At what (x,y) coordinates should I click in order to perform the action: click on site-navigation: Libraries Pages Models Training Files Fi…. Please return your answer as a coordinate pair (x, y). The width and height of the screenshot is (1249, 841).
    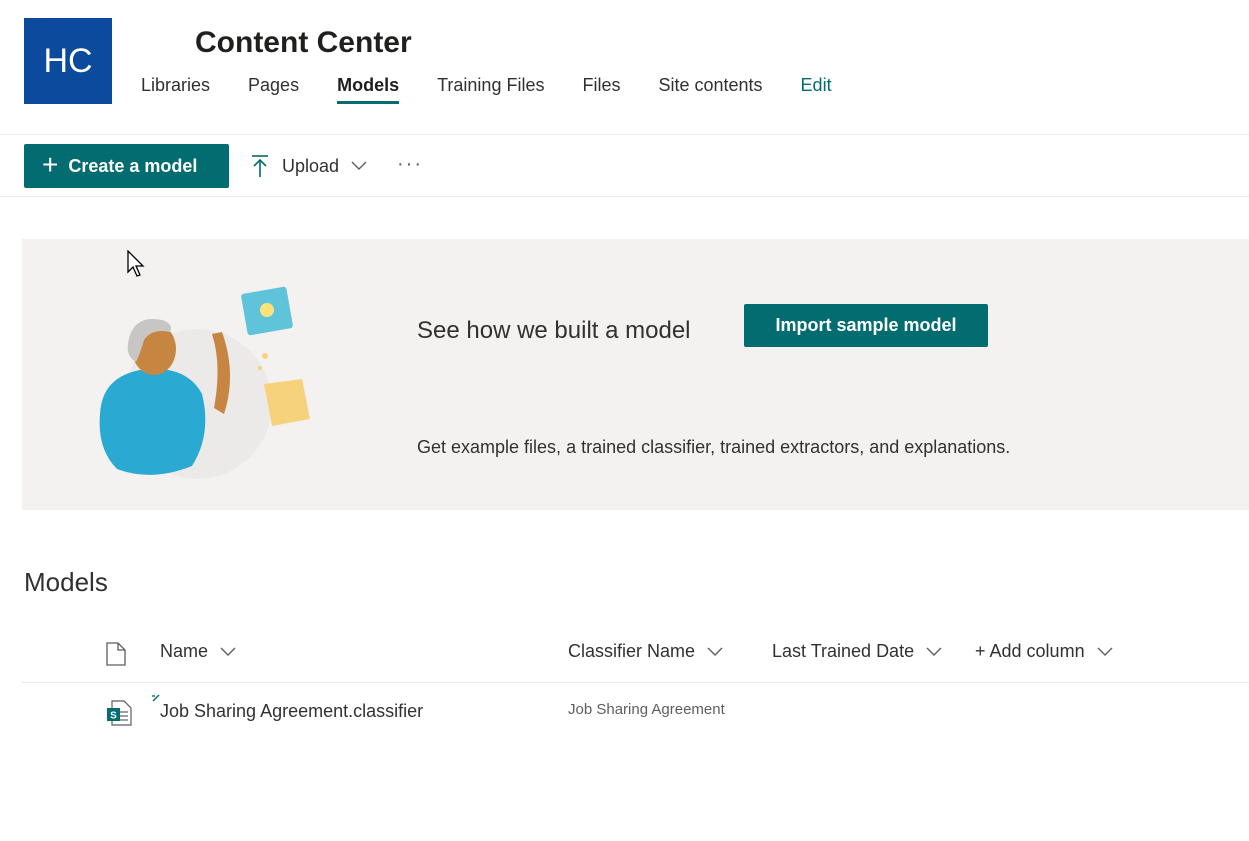
    Looking at the image, I should click on (505, 89).